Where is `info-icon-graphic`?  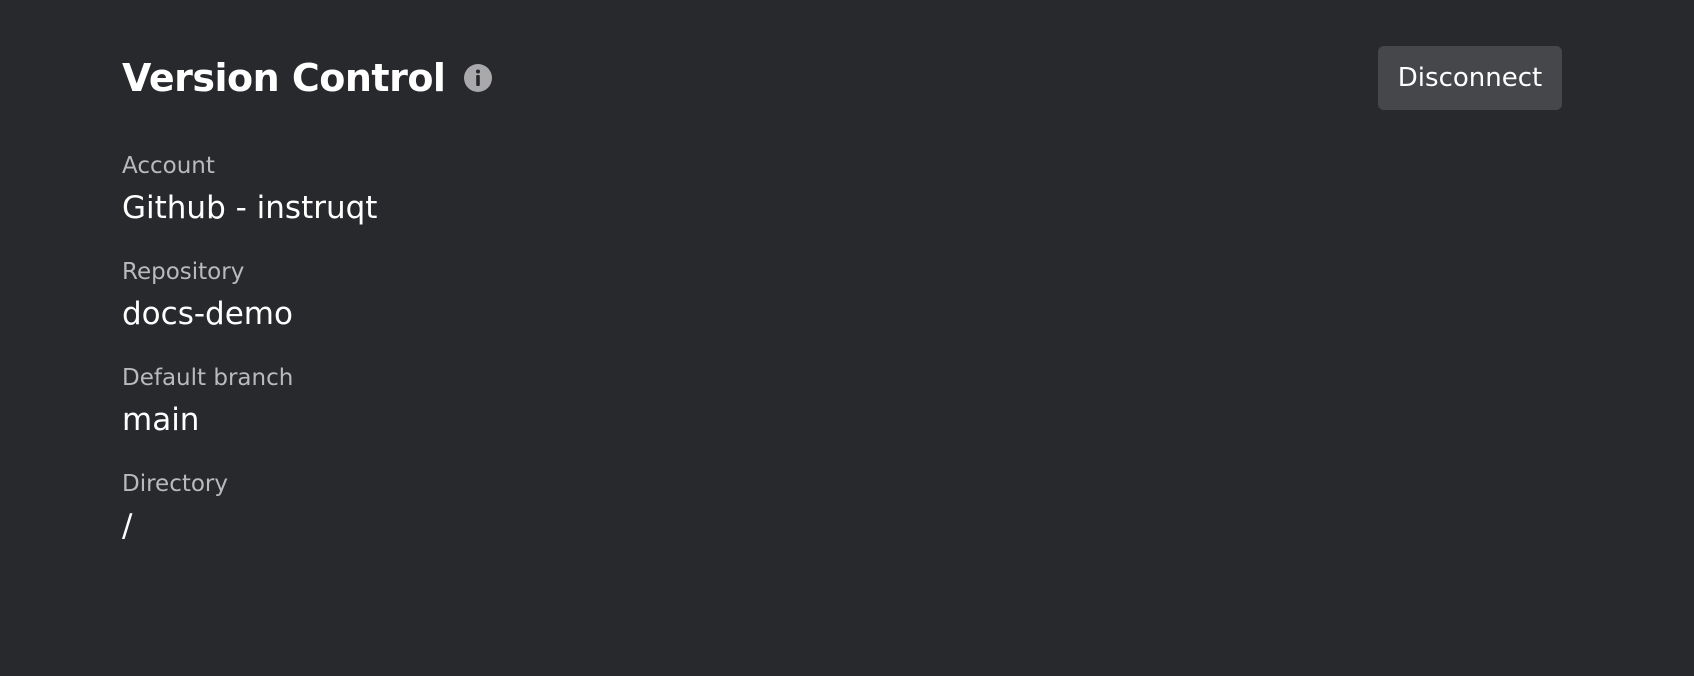
info-icon-graphic is located at coordinates (478, 78).